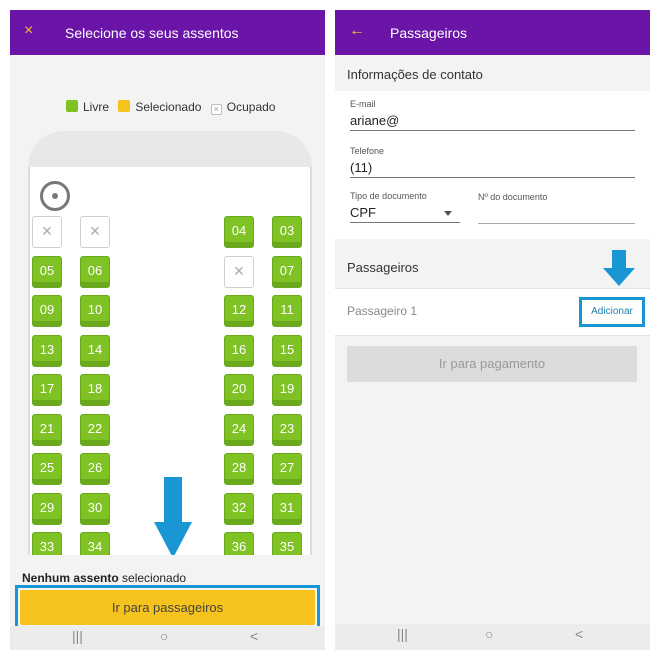 The image size is (660, 660). What do you see at coordinates (367, 151) in the screenshot?
I see `phone-label: Telefone` at bounding box center [367, 151].